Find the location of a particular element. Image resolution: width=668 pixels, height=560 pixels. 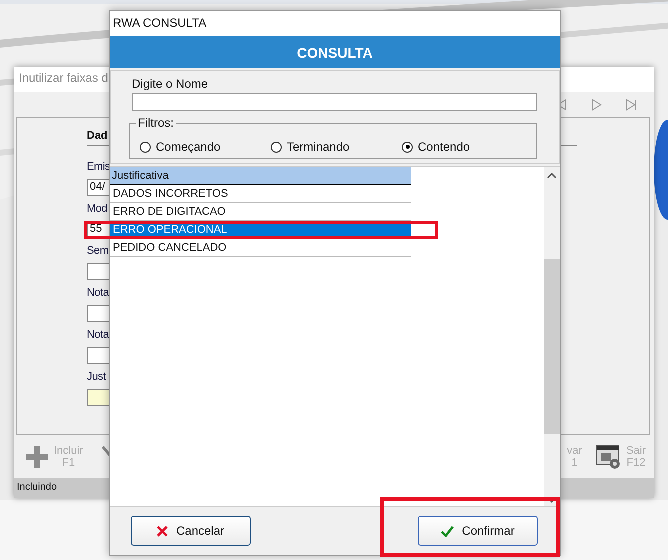

cancel-button: Cancelar is located at coordinates (191, 531).